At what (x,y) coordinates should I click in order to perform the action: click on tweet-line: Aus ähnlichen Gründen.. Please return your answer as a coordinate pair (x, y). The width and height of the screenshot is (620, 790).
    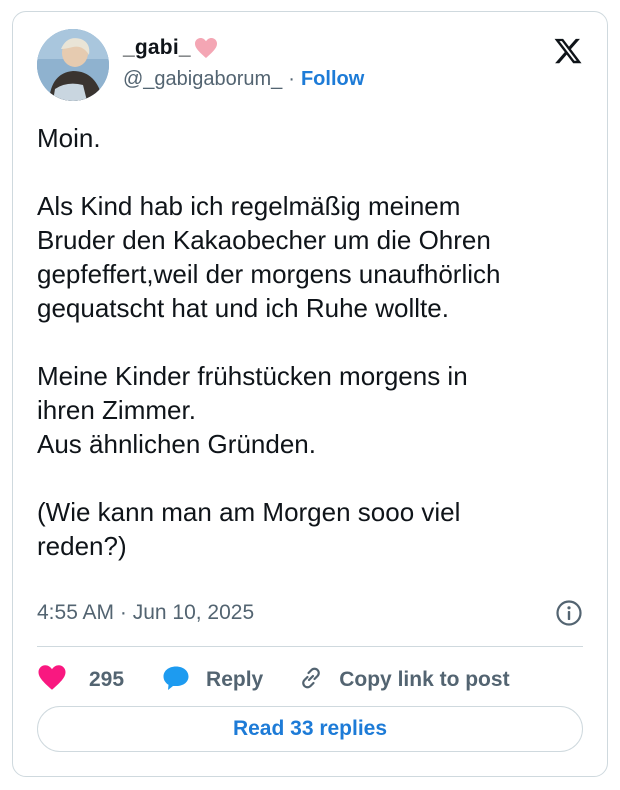
    Looking at the image, I should click on (176, 444).